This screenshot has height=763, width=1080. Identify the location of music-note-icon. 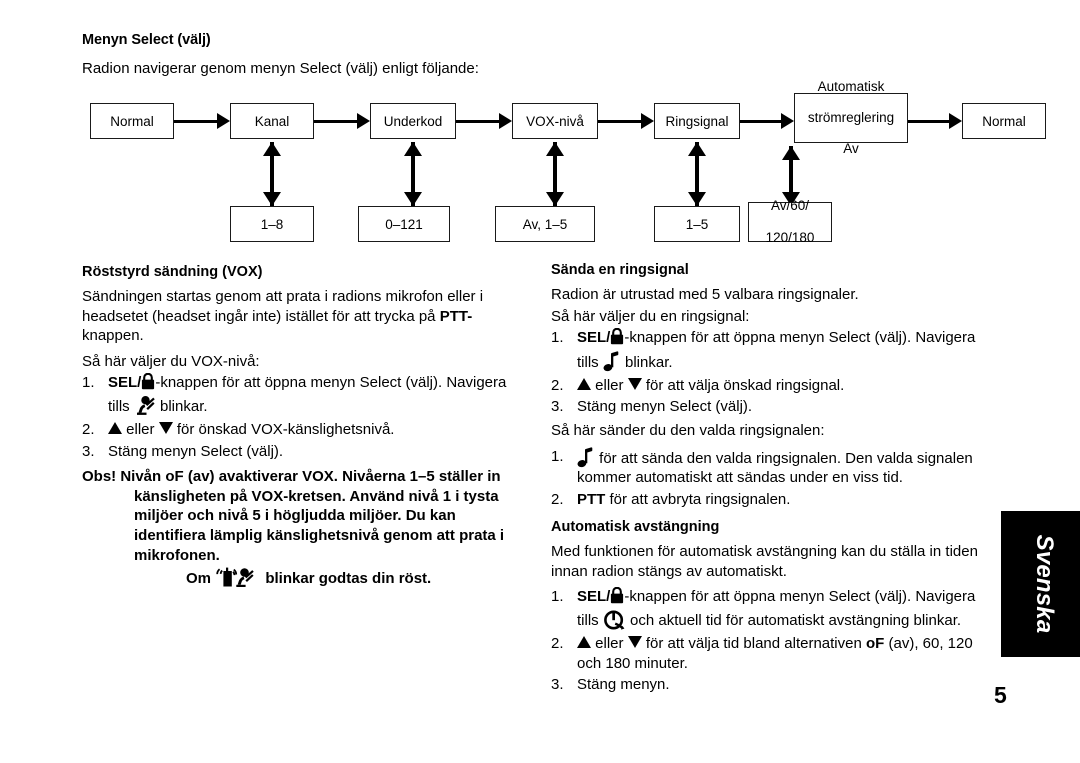
(612, 361).